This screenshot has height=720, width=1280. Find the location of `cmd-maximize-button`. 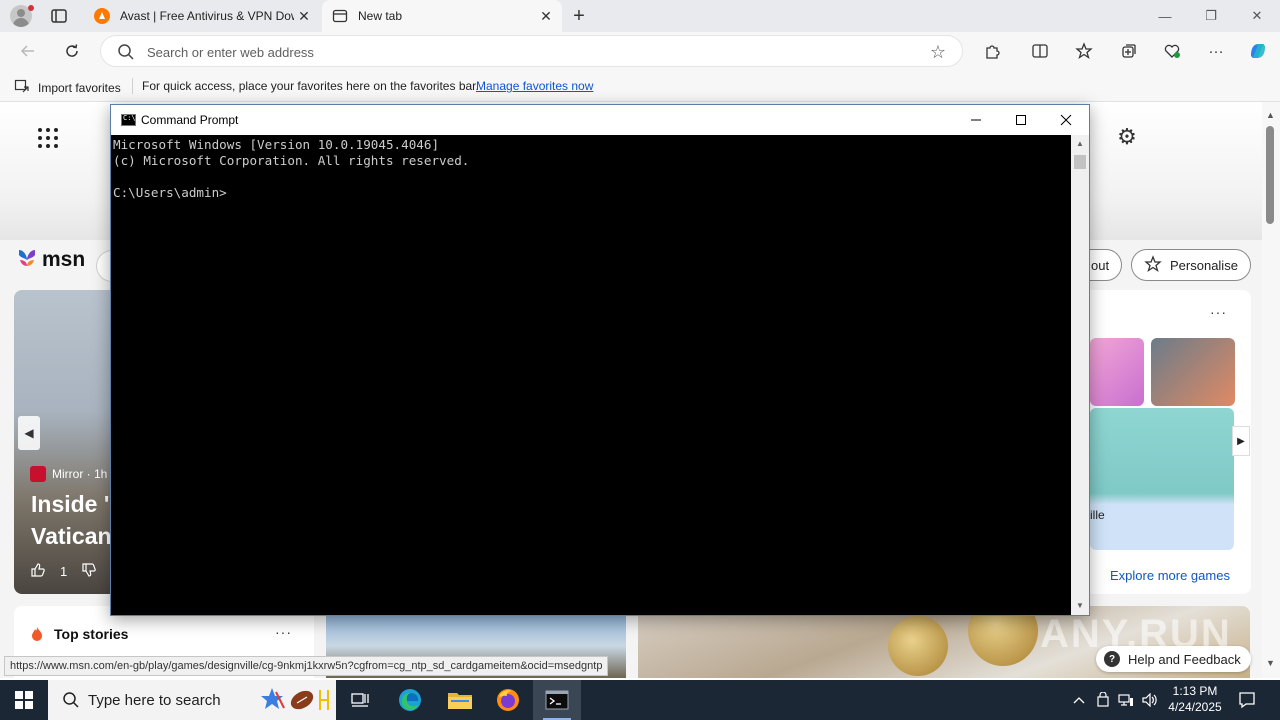

cmd-maximize-button is located at coordinates (1021, 120).